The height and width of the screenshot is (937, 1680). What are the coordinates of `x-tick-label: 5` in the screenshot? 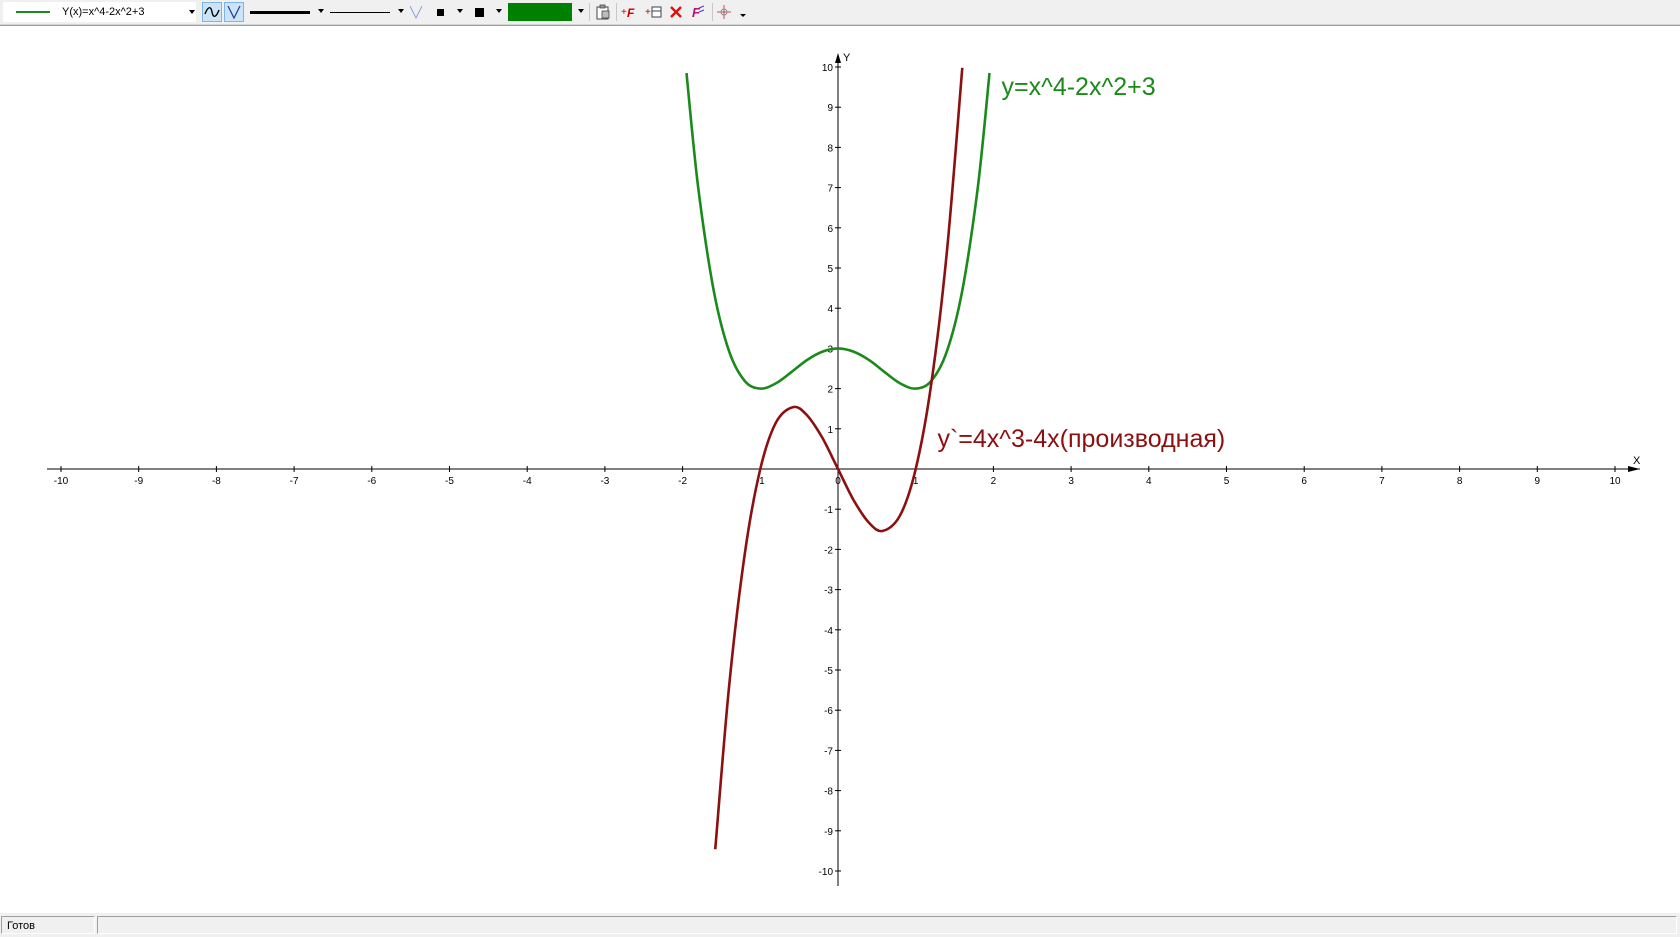 It's located at (1227, 481).